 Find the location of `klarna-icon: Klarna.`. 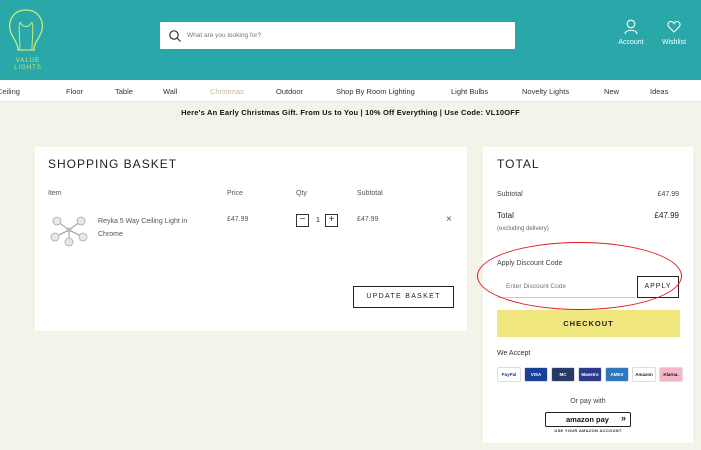

klarna-icon: Klarna. is located at coordinates (671, 374).